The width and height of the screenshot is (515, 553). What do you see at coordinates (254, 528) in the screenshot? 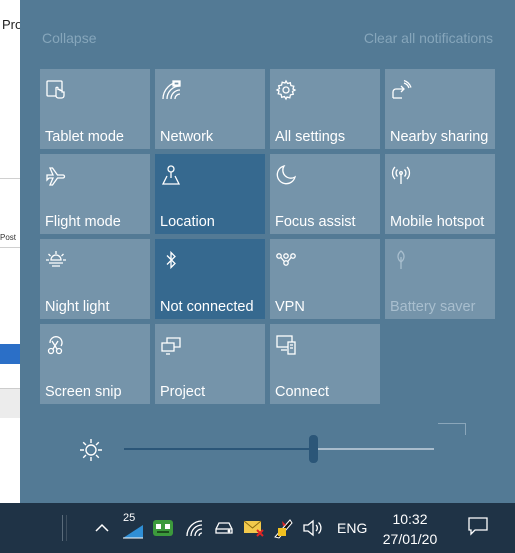
I see `mail-icon` at bounding box center [254, 528].